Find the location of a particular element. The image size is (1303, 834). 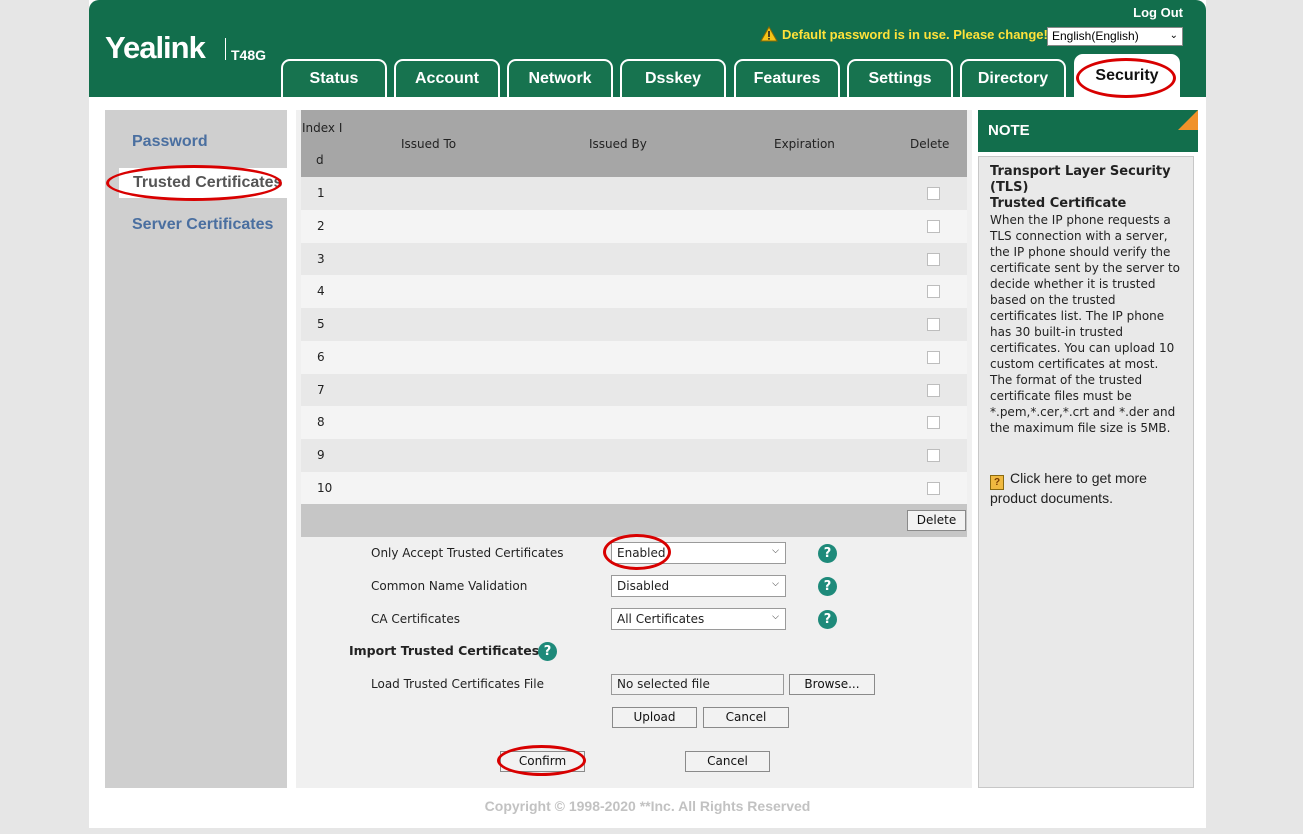

row-index: 9 is located at coordinates (321, 455).